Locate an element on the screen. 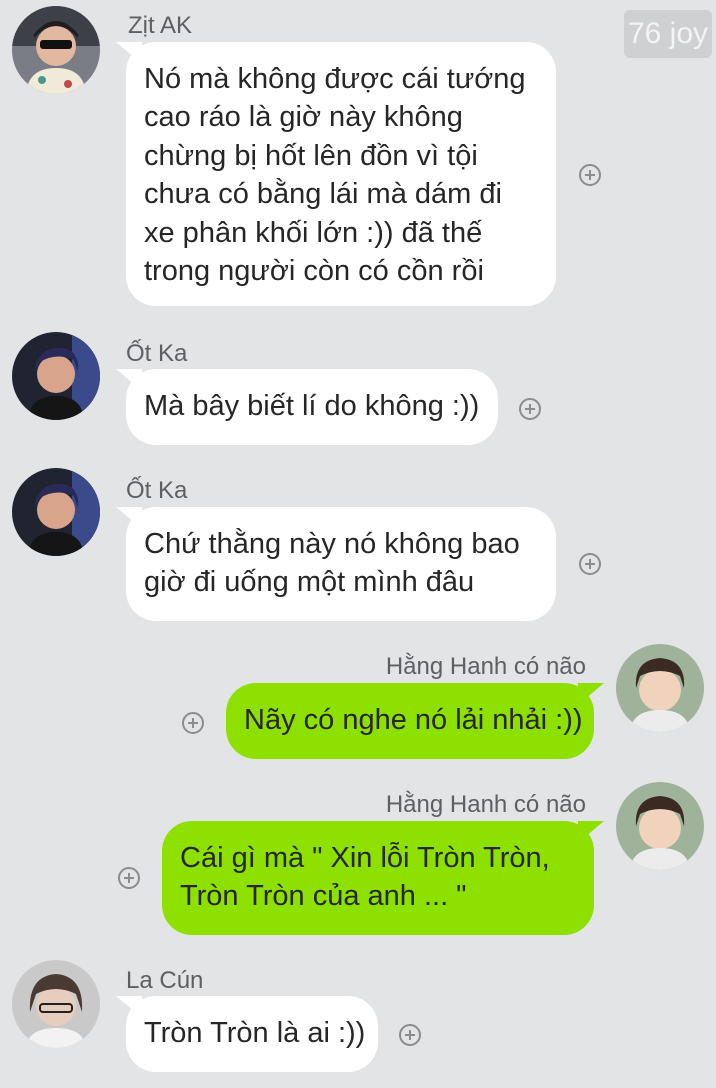  message-bubble: Nãy có nghe nó lải nhải :)) is located at coordinates (410, 721).